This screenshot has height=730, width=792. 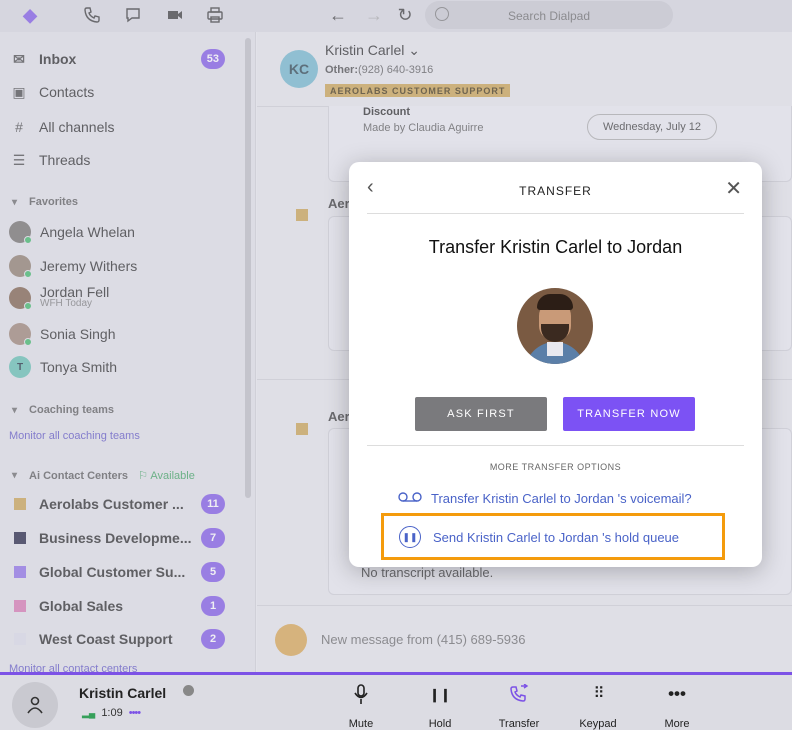 I want to click on control-label: More, so click(x=677, y=724).